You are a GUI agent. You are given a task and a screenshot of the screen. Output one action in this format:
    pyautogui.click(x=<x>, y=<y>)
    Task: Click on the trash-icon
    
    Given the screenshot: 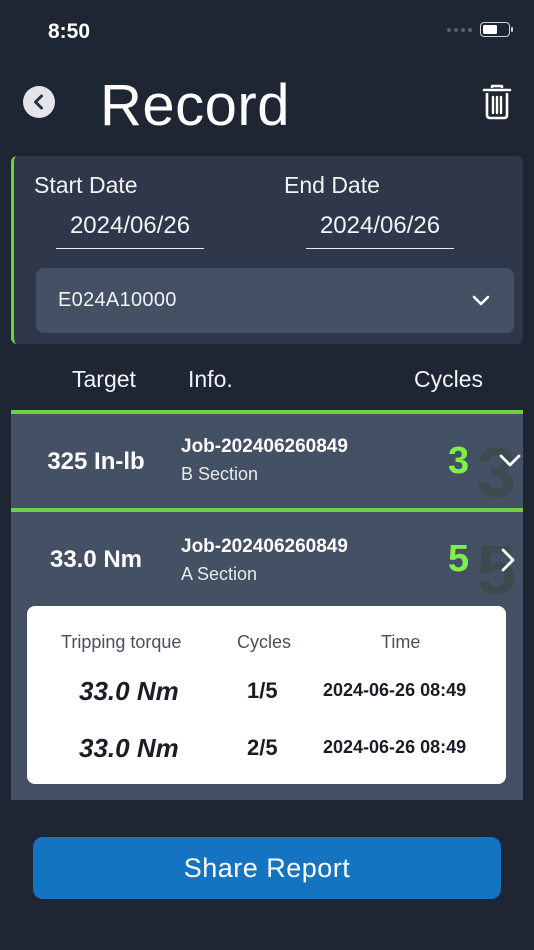 What is the action you would take?
    pyautogui.click(x=497, y=102)
    